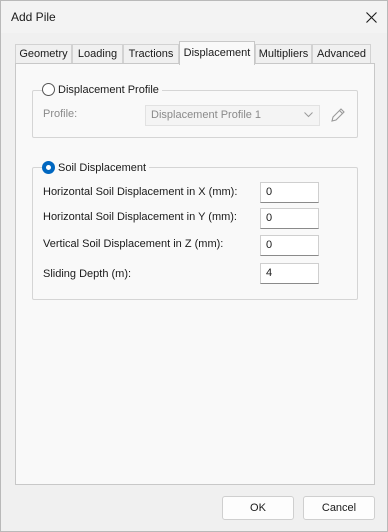  What do you see at coordinates (102, 167) in the screenshot?
I see `soil-displacement-label: Soil Displacement` at bounding box center [102, 167].